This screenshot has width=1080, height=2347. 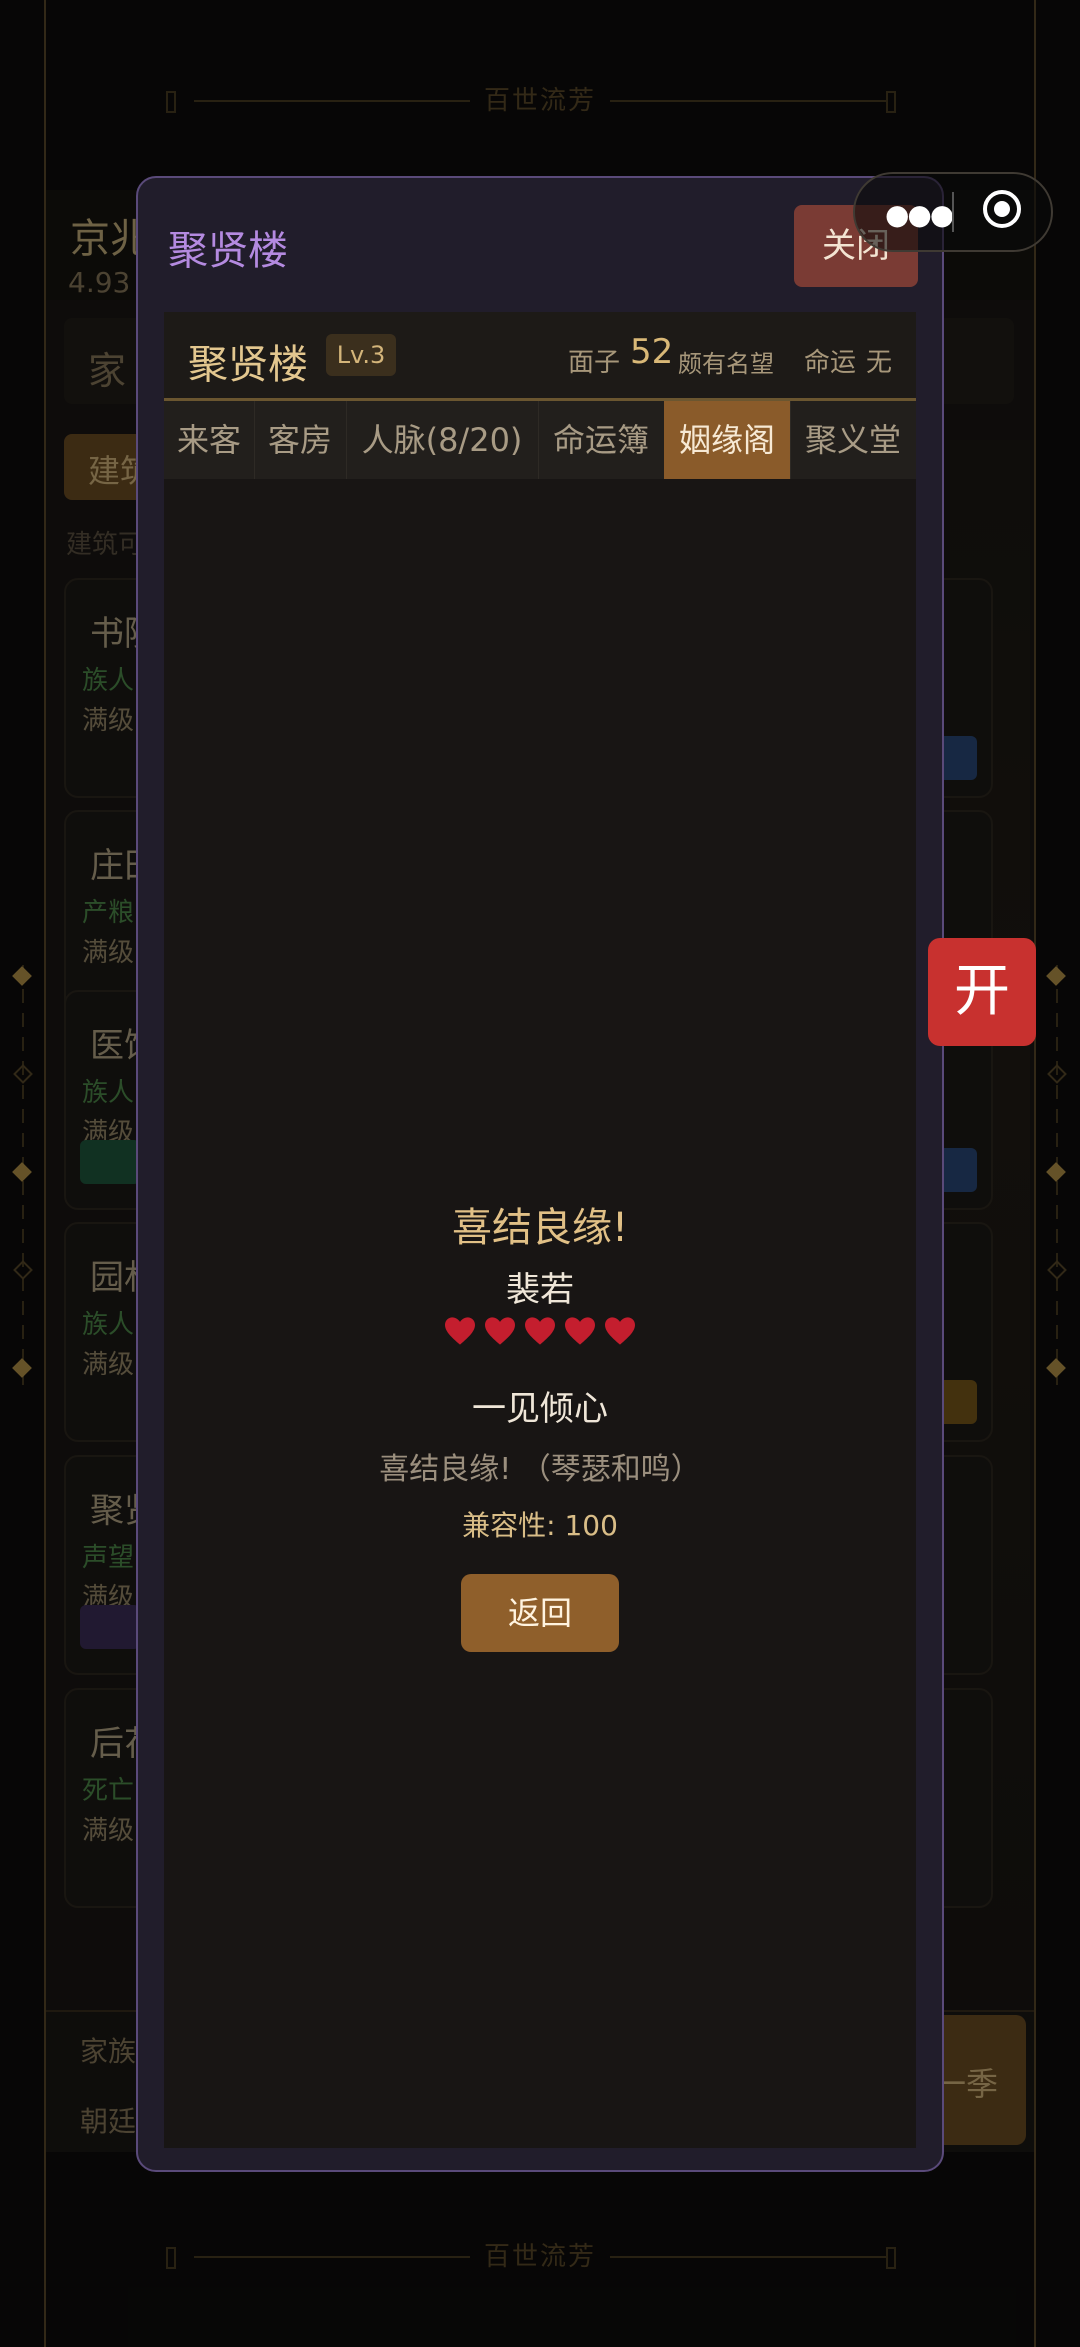 I want to click on tab-guest-rooms: 客房, so click(x=300, y=440).